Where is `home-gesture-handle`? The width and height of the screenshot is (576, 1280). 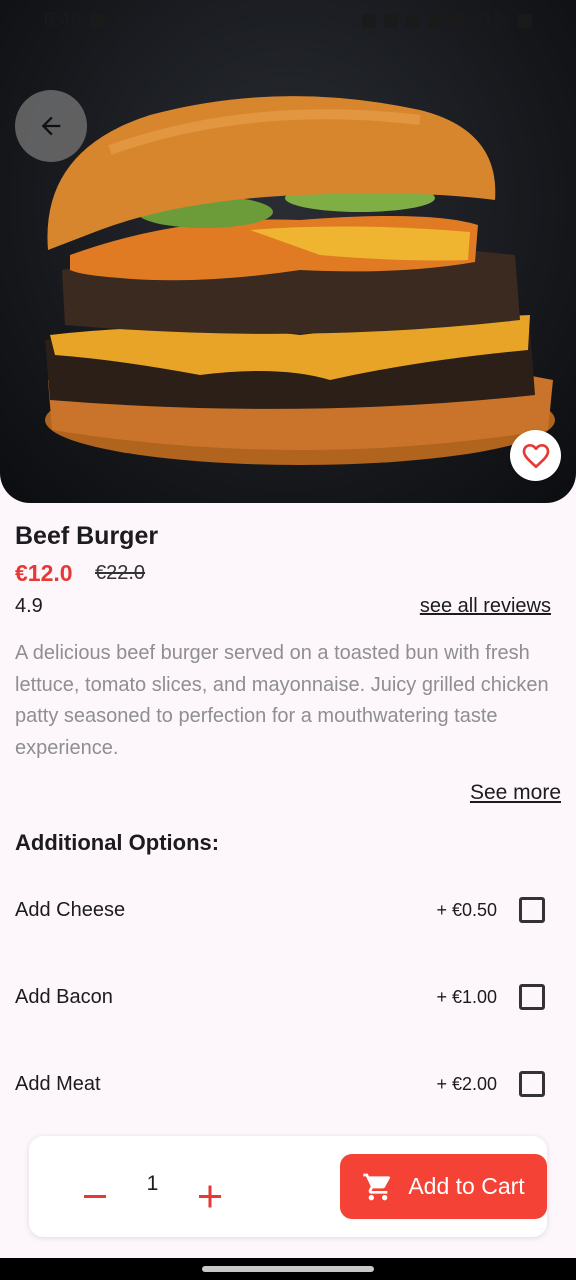
home-gesture-handle is located at coordinates (288, 1269).